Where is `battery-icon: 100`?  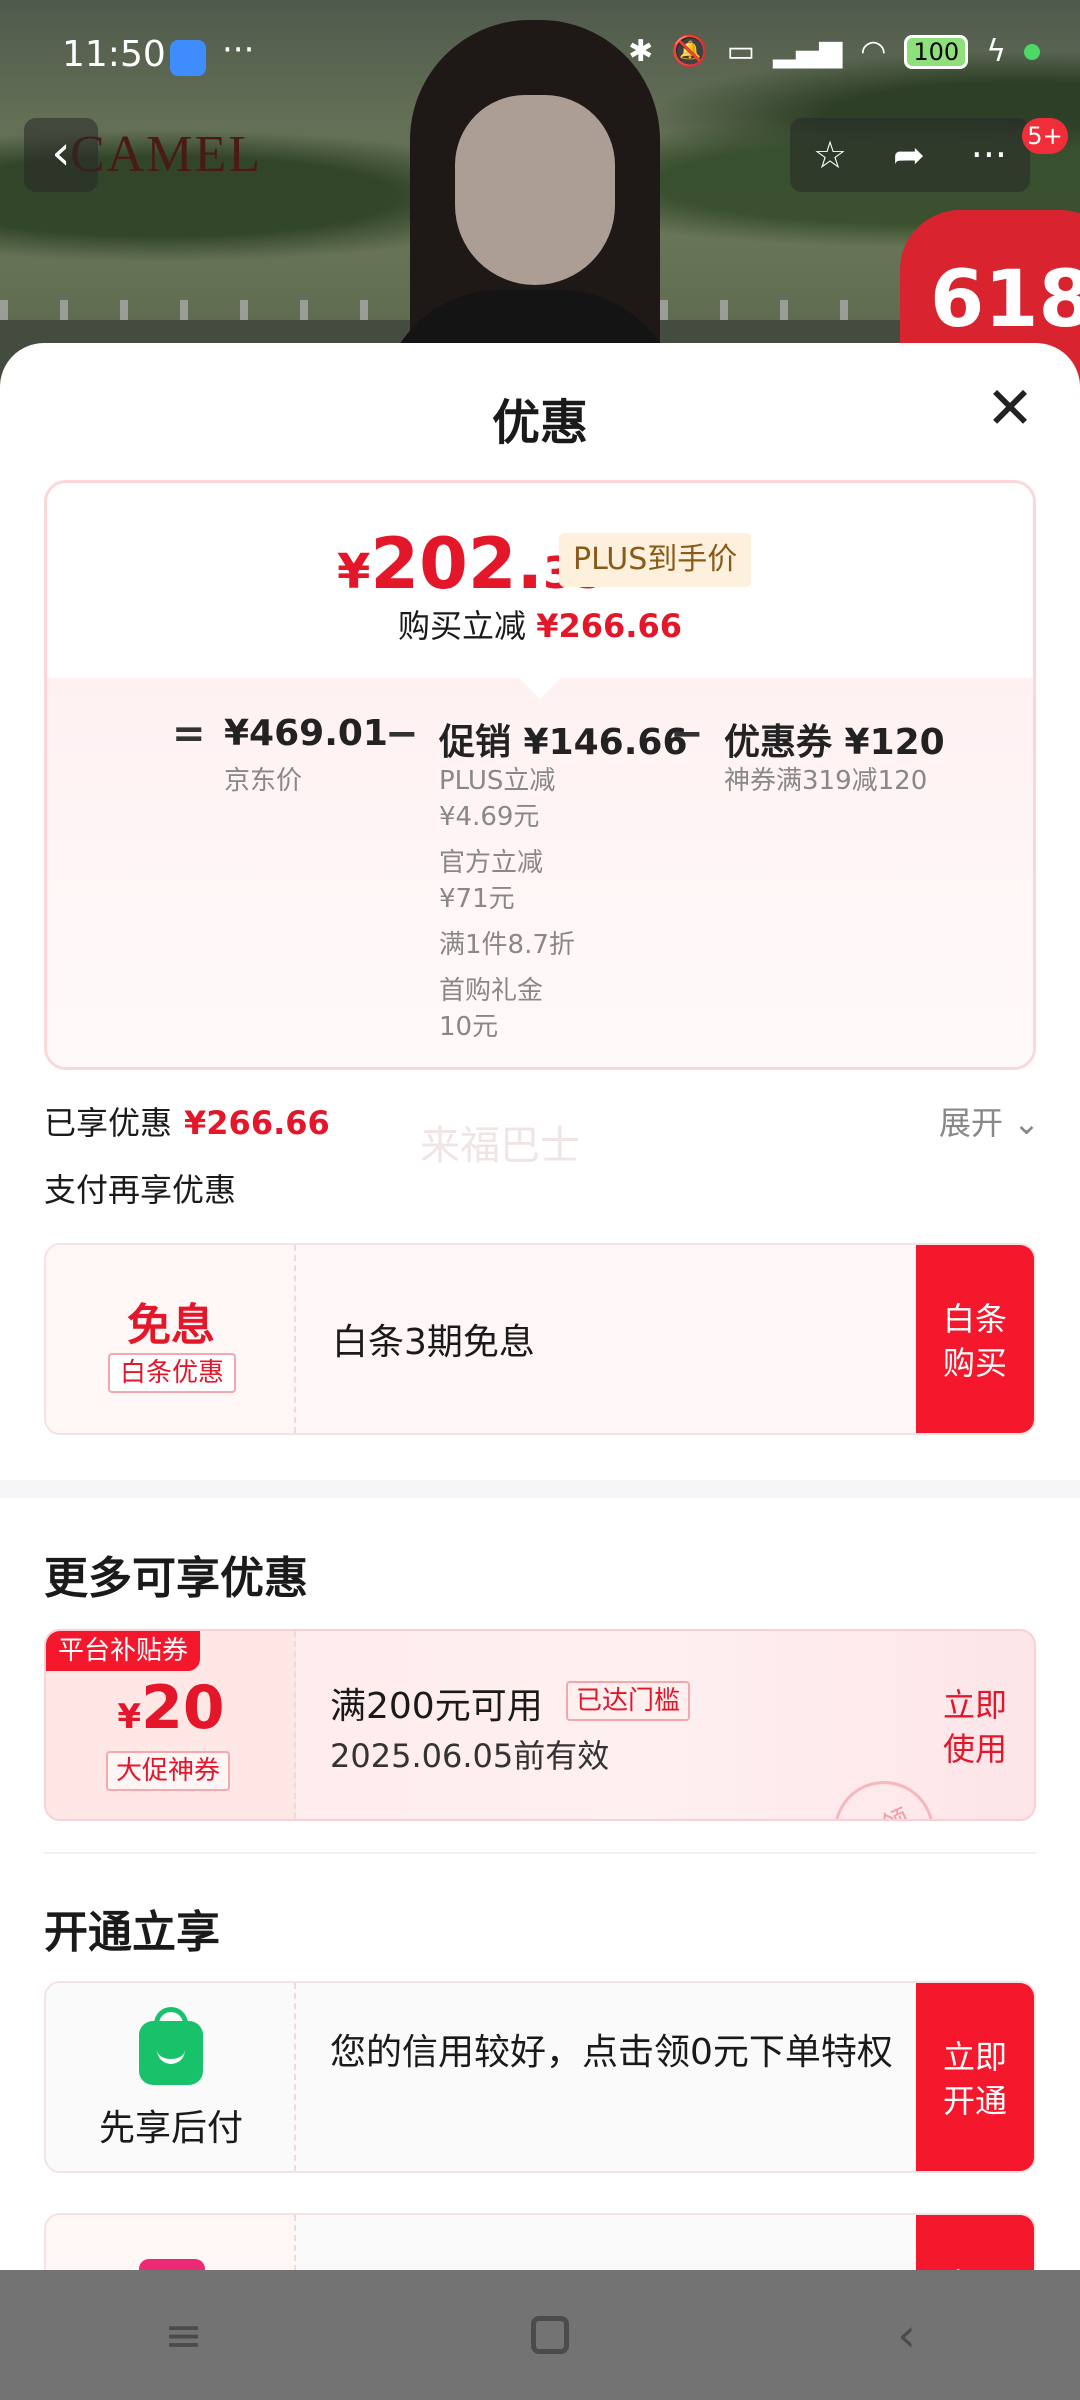
battery-icon: 100 is located at coordinates (936, 51).